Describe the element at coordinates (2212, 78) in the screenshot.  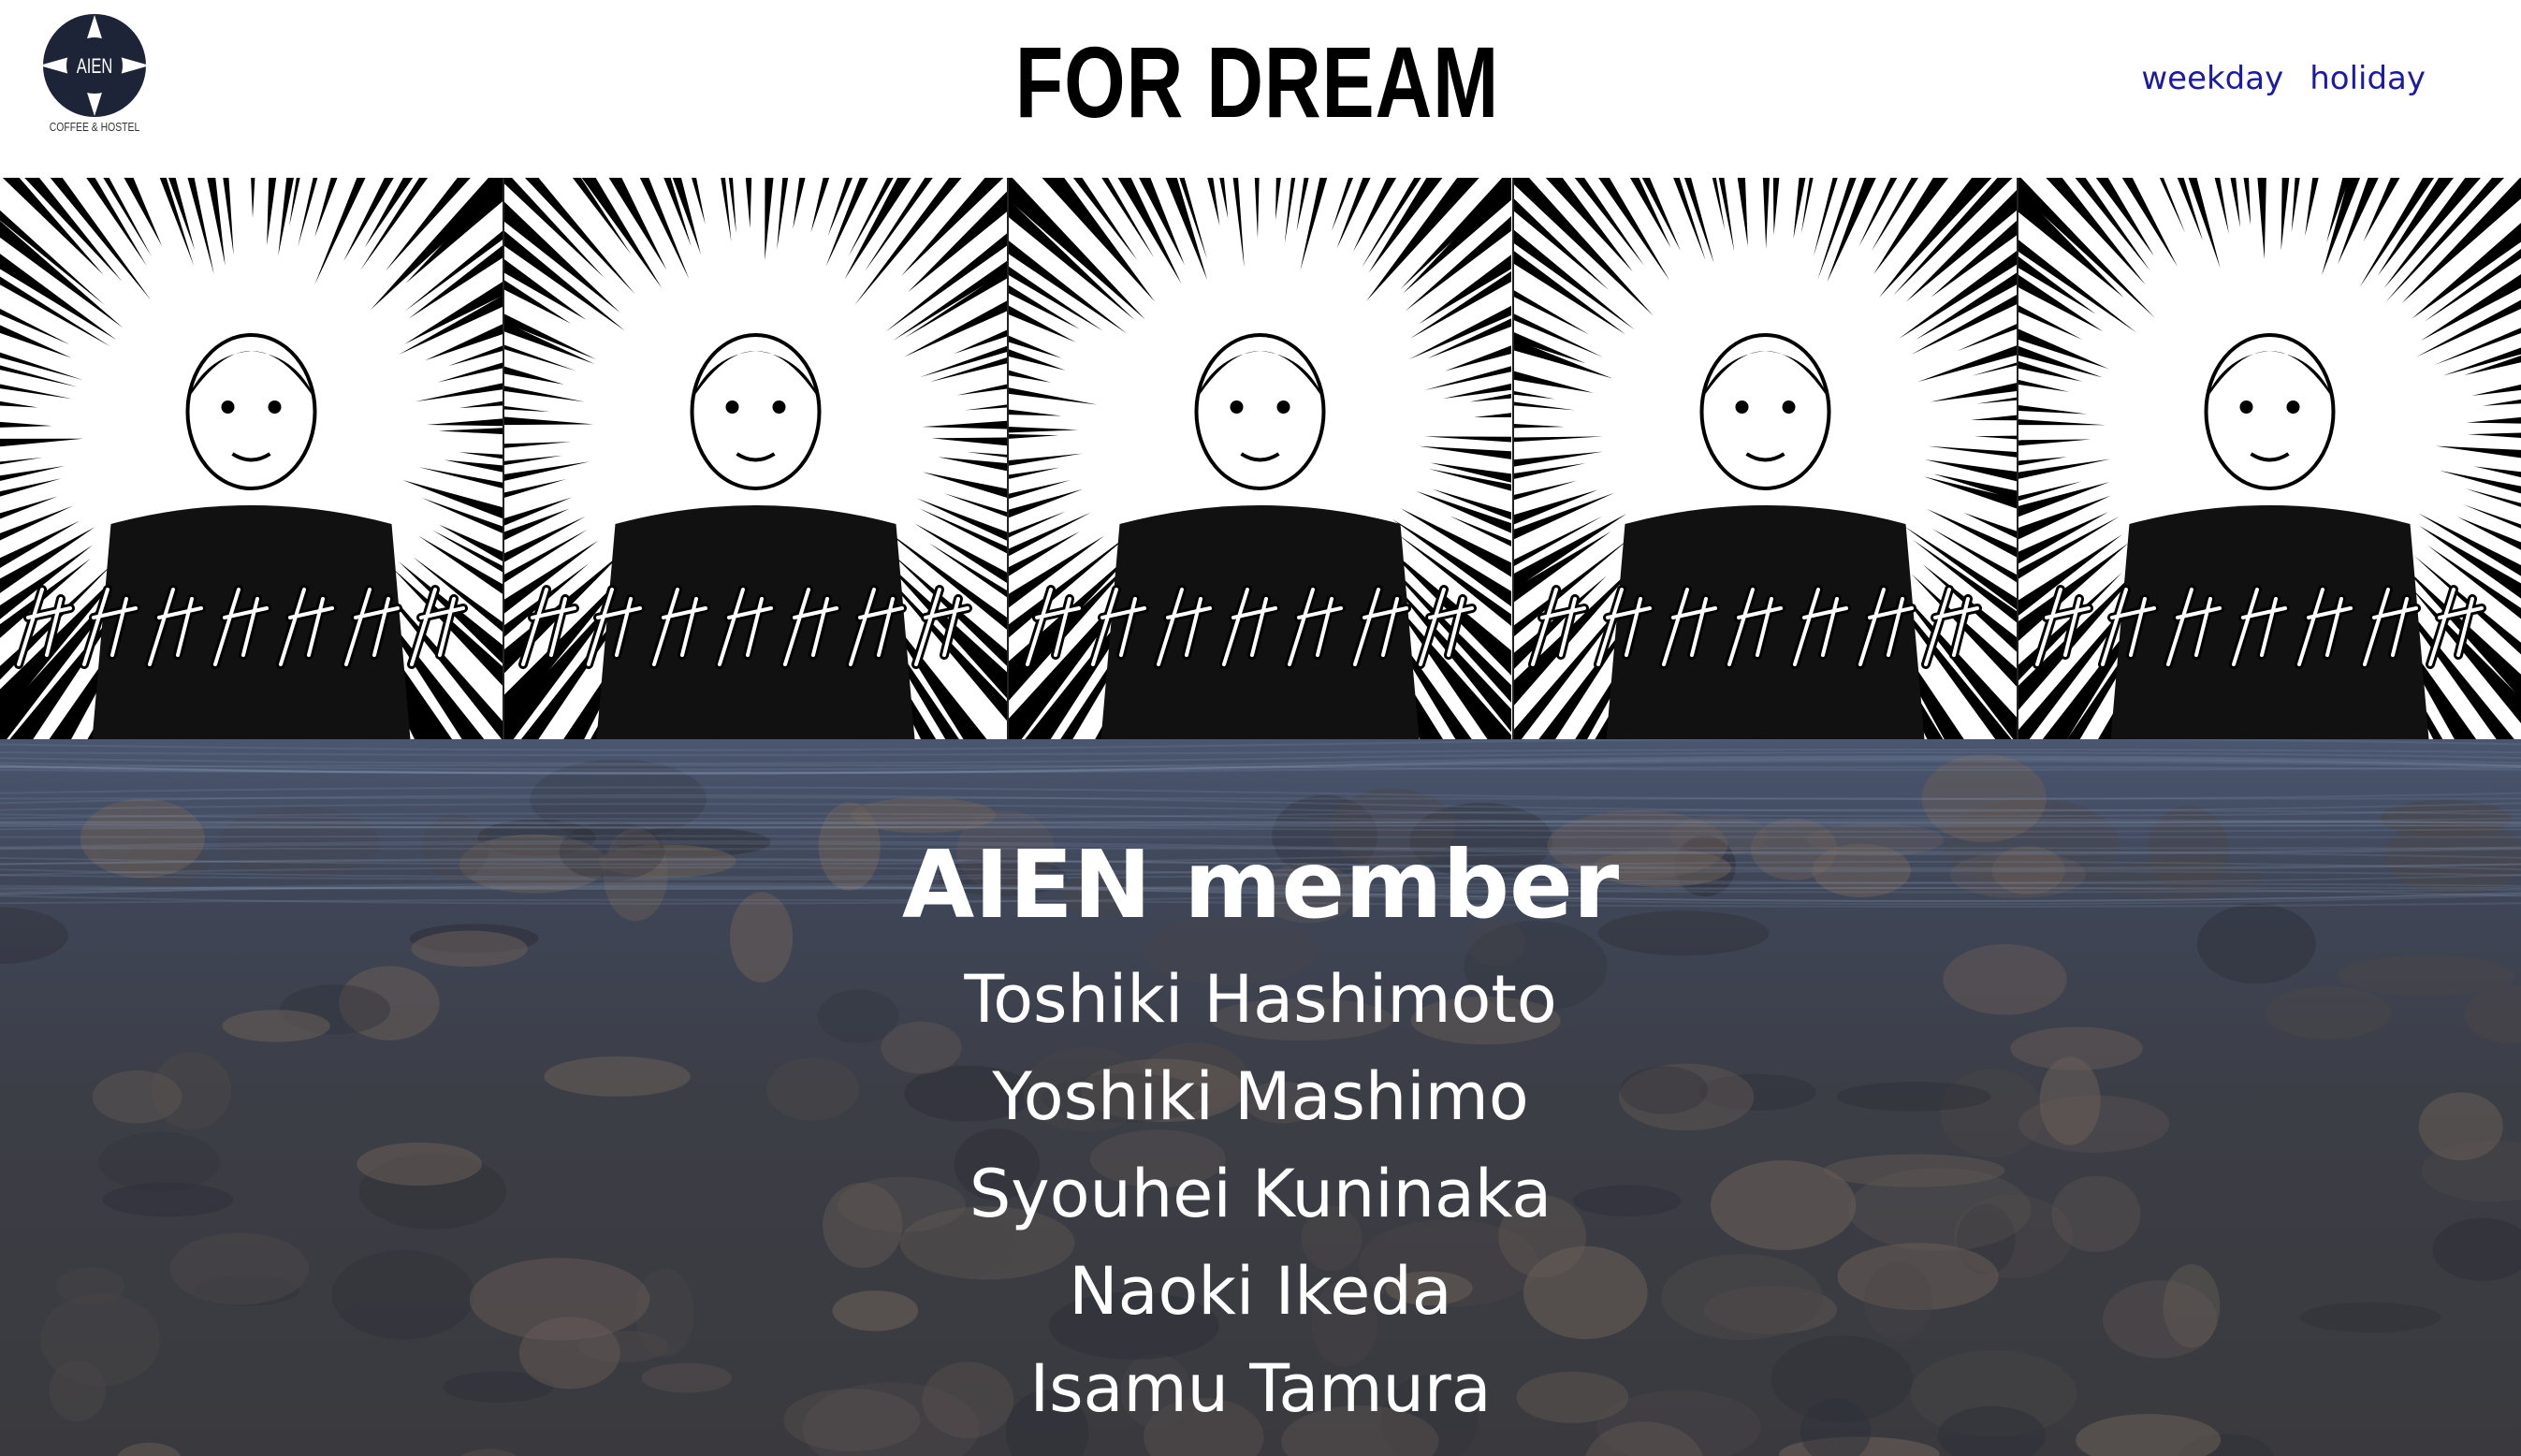
I see `nav-link-weekday: weekday` at that location.